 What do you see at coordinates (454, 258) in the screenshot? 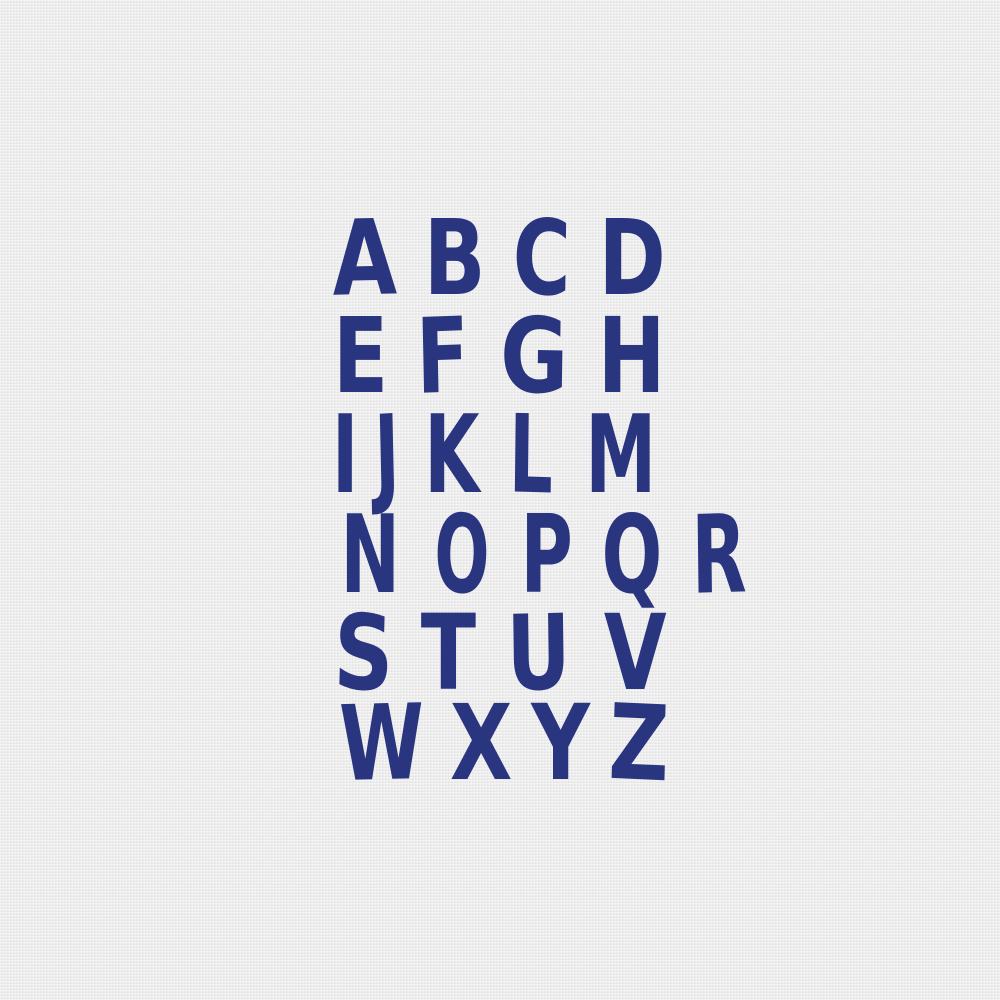
I see `letter-b: B` at bounding box center [454, 258].